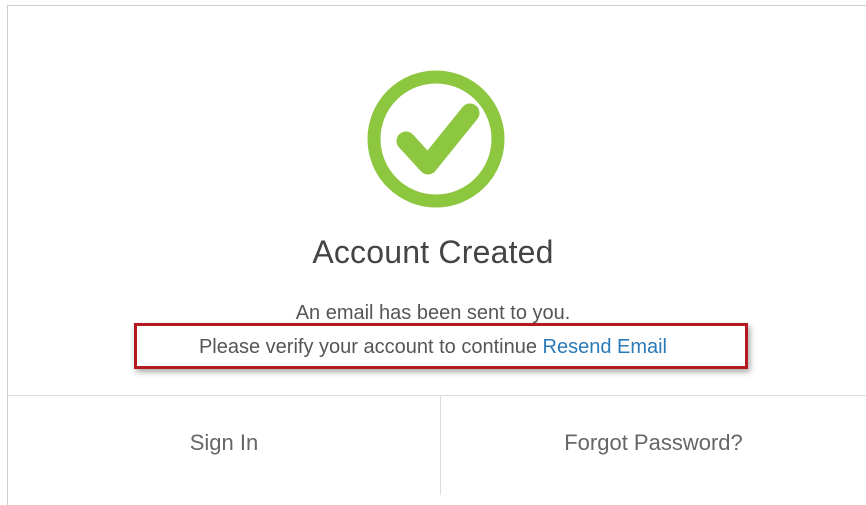  What do you see at coordinates (605, 347) in the screenshot?
I see `resend-email-link: Resend Email` at bounding box center [605, 347].